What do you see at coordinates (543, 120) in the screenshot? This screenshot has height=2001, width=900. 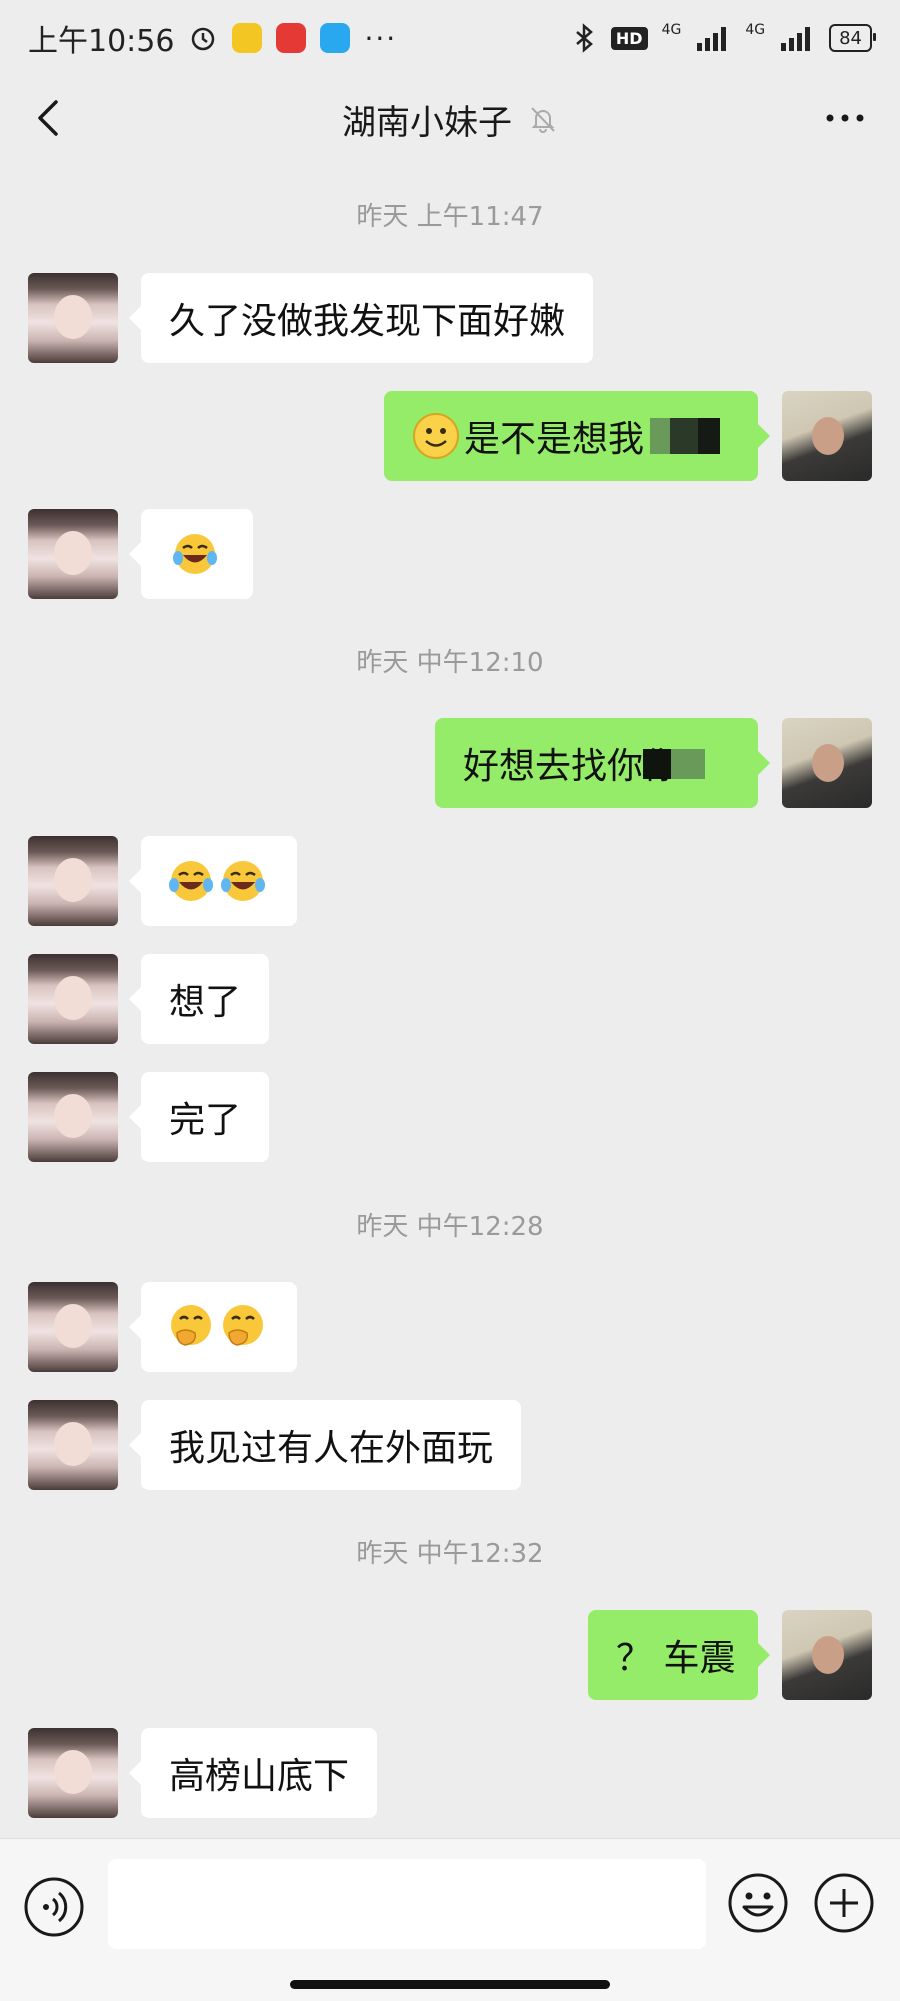 I see `bell-off-icon` at bounding box center [543, 120].